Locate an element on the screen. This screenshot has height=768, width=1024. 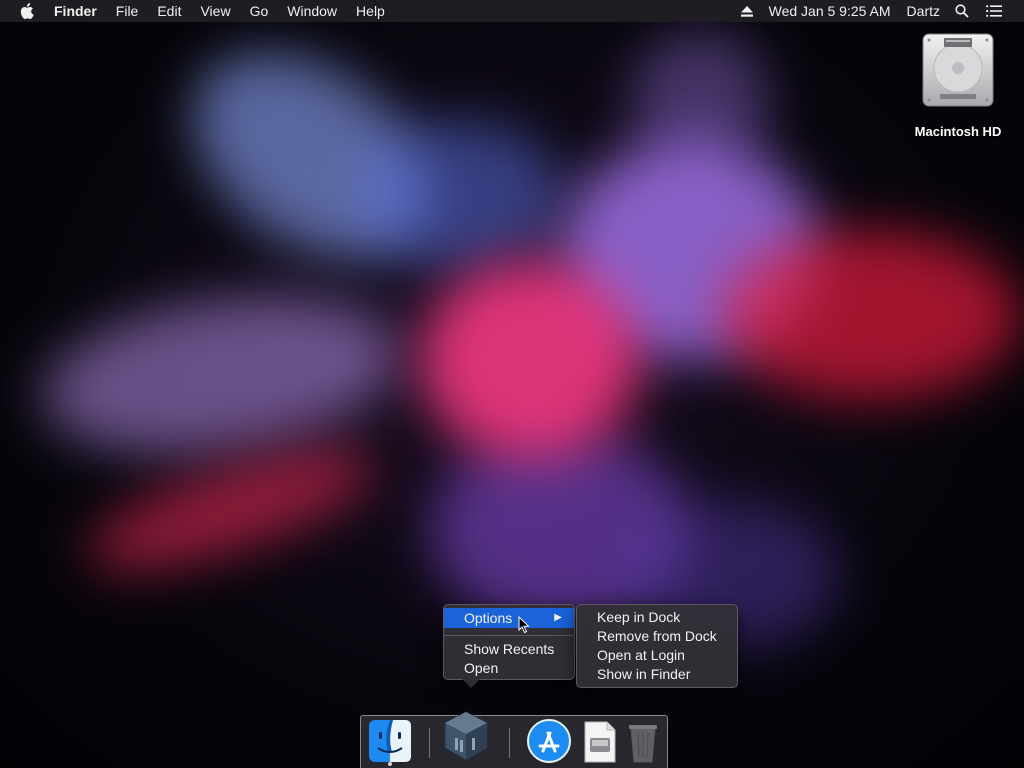
context-menu-pointer is located at coordinates (471, 683).